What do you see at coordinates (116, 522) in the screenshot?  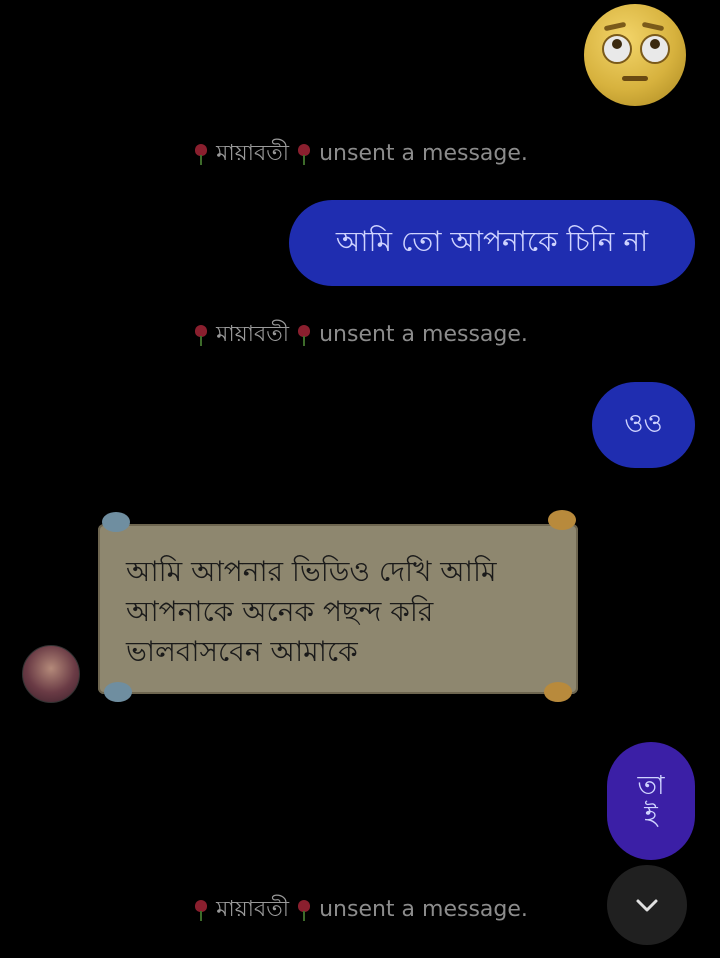 I see `cloud-decoration-icon` at bounding box center [116, 522].